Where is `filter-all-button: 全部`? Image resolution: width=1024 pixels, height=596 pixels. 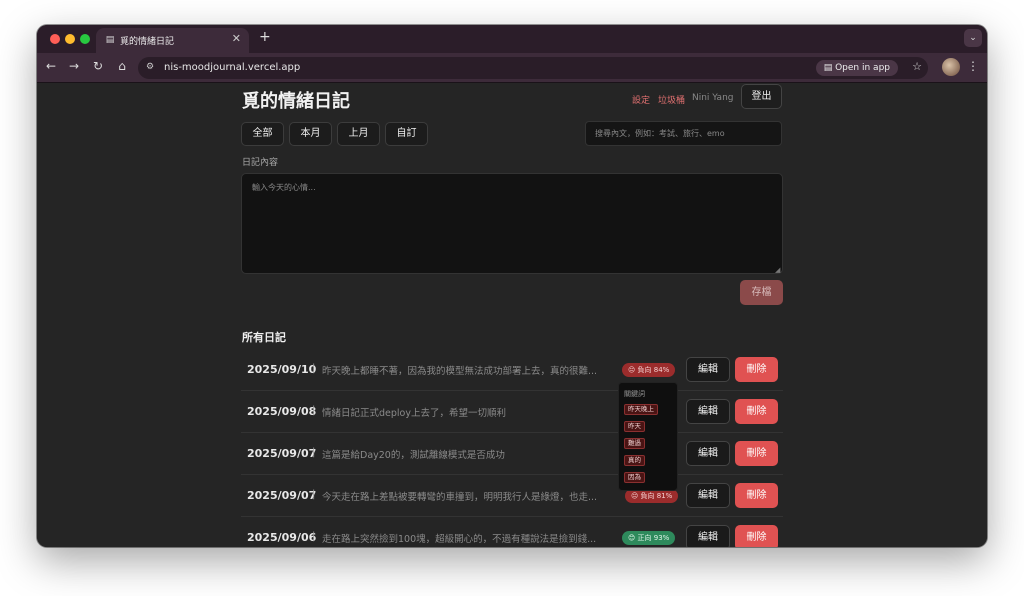 filter-all-button: 全部 is located at coordinates (262, 134).